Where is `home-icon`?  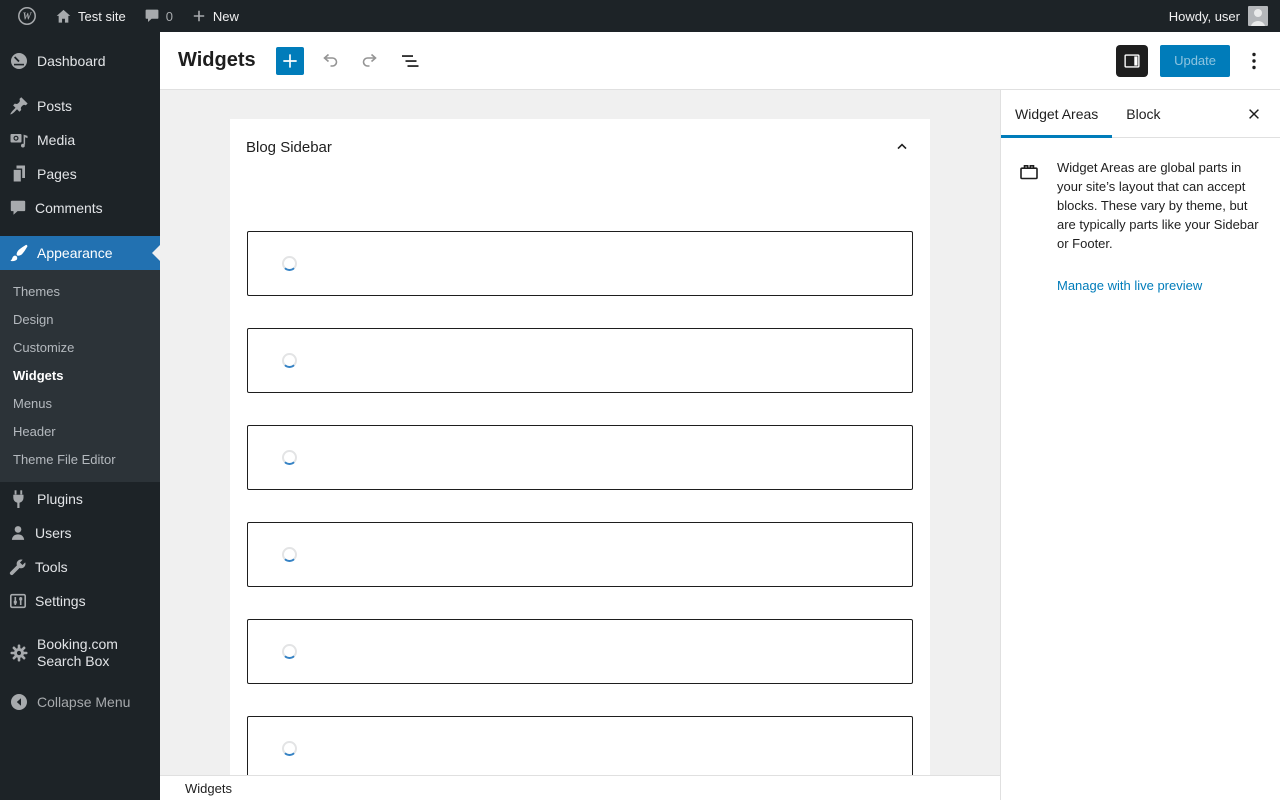
home-icon is located at coordinates (63, 16).